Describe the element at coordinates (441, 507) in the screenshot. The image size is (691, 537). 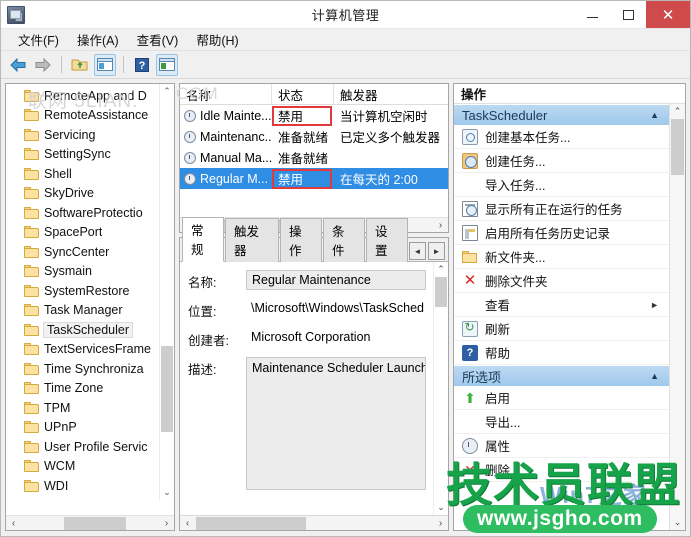
I see `detail-scroll-down-icon: ⌄` at that location.